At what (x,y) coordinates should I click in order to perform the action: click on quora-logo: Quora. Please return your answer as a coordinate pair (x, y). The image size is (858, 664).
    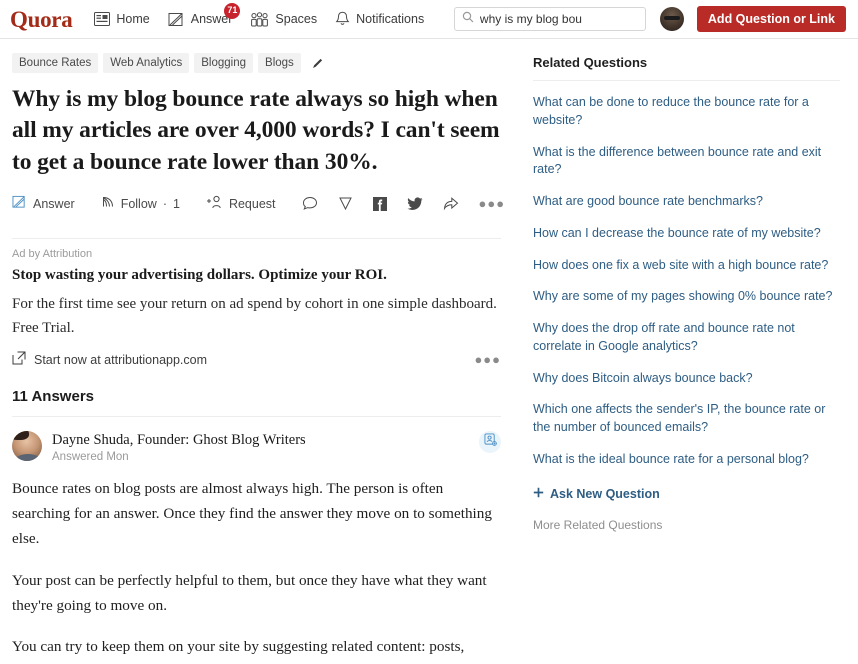
    Looking at the image, I should click on (41, 19).